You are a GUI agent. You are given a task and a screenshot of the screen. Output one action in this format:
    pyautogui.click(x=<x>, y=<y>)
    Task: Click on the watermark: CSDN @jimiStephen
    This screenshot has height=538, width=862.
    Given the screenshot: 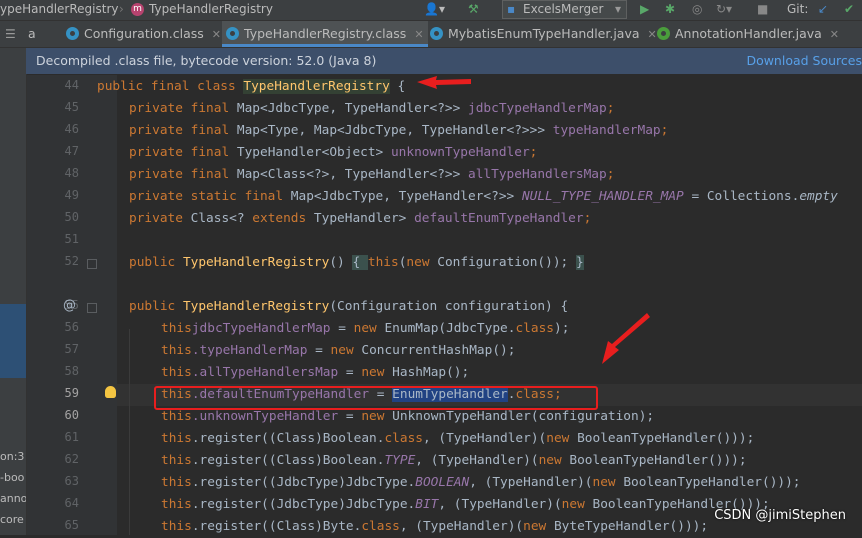 What is the action you would take?
    pyautogui.click(x=780, y=515)
    